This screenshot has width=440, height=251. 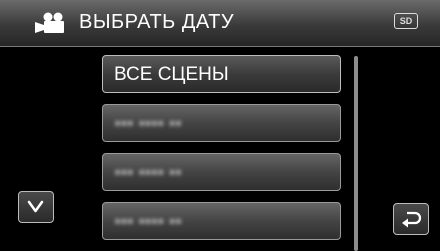 I want to click on list-item-all-scenes: ВСЕ СЦЕНЫ, so click(x=221, y=74).